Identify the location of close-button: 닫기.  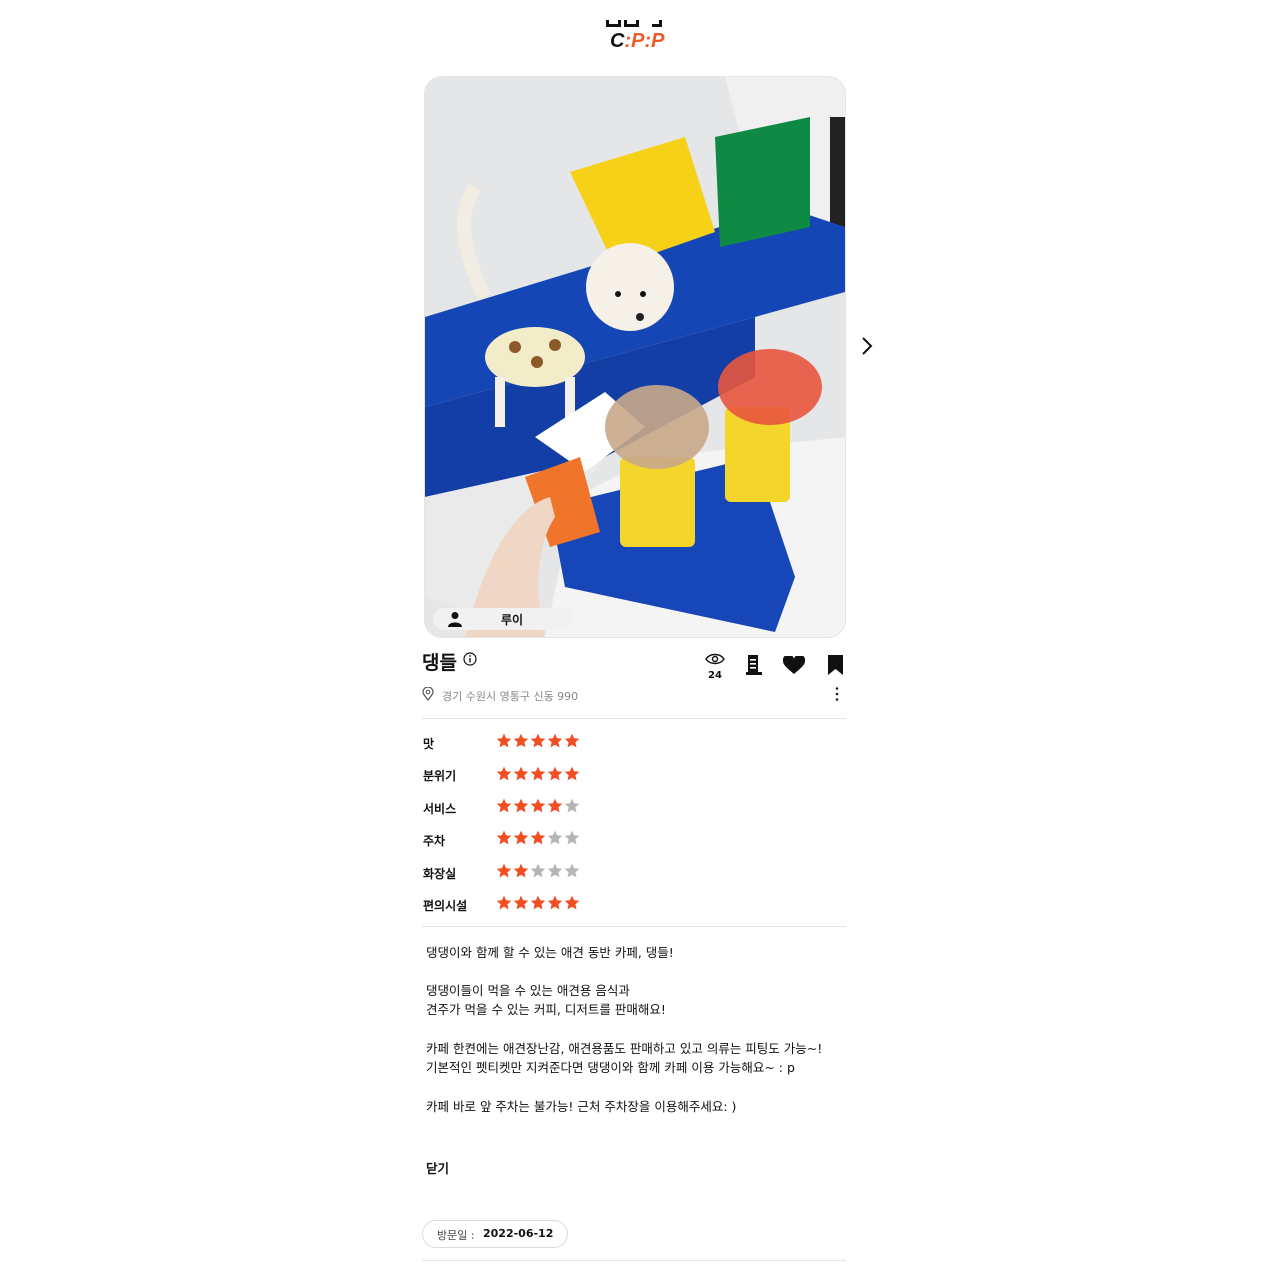
(437, 1167).